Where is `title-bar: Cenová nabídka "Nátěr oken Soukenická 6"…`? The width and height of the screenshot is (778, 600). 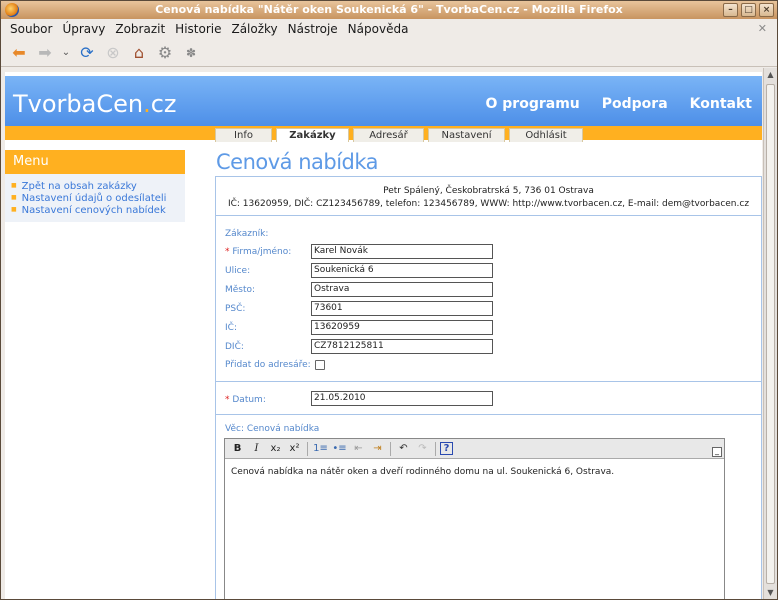
title-bar: Cenová nabídka "Nátěr oken Soukenická 6"… is located at coordinates (389, 10).